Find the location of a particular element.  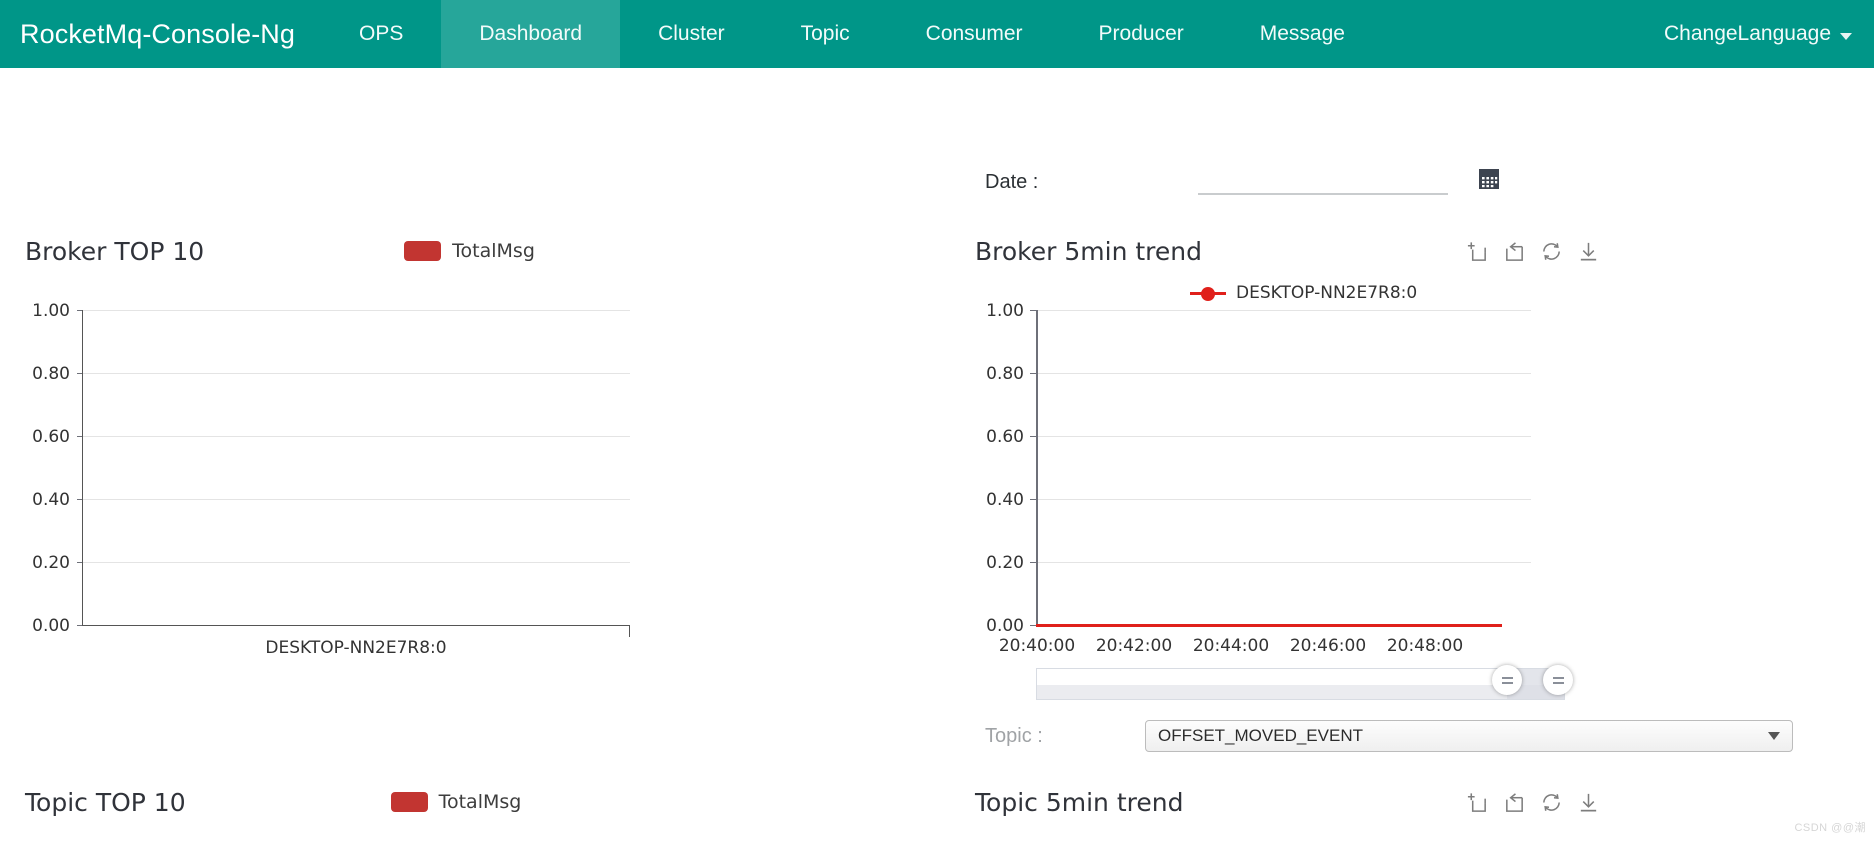

topic-top-10-title: Topic TOP 10 is located at coordinates (105, 802).